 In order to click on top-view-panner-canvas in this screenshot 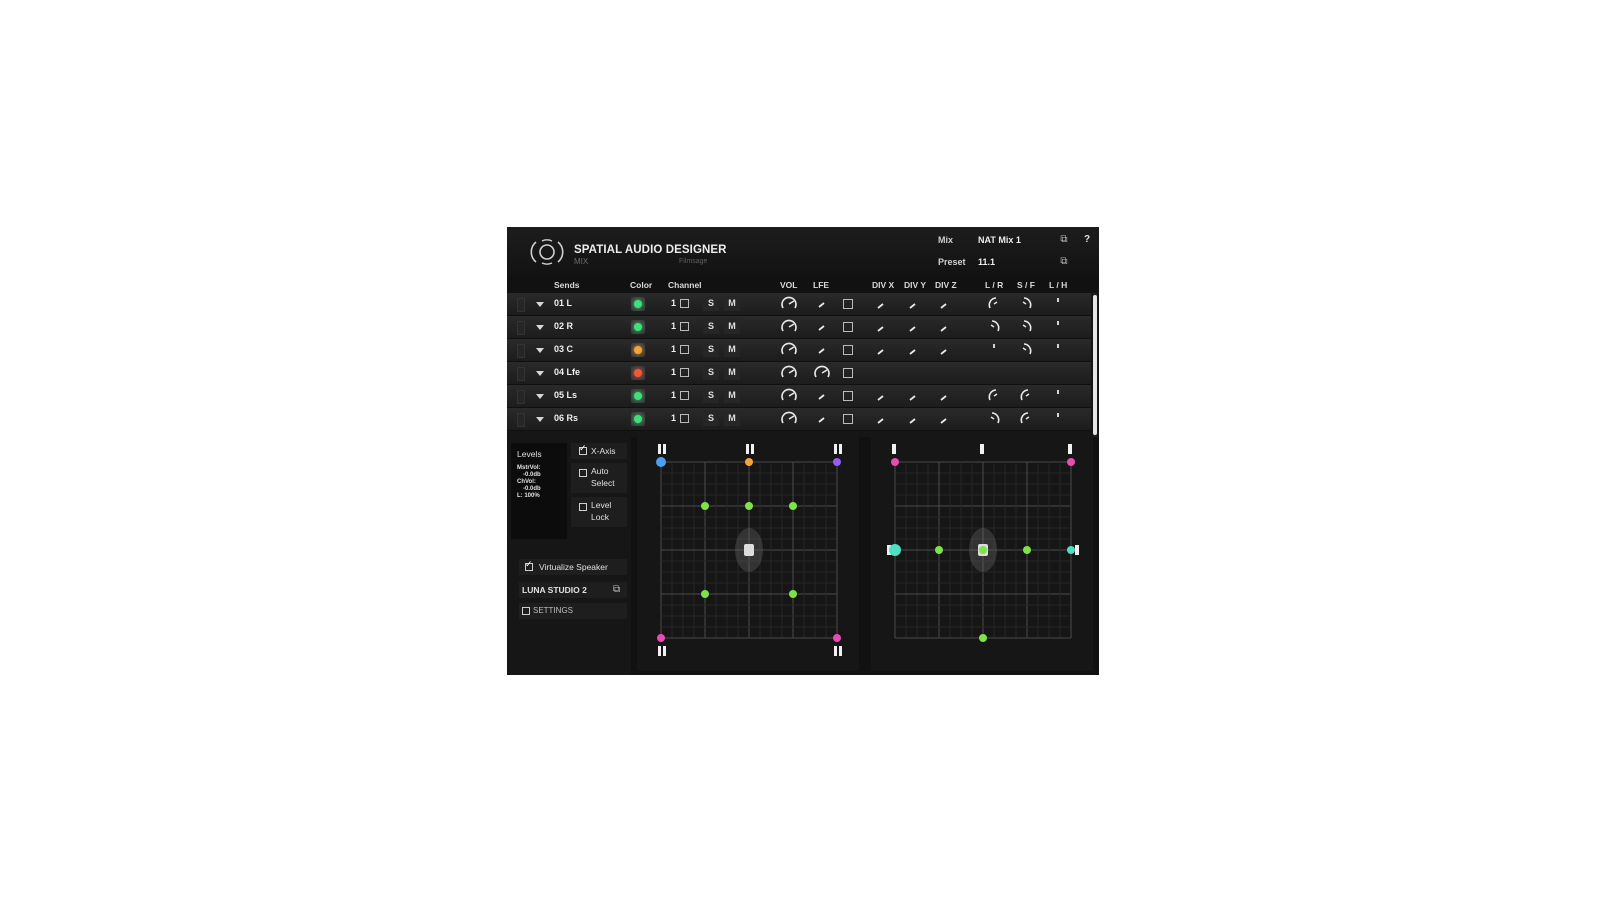, I will do `click(748, 554)`.